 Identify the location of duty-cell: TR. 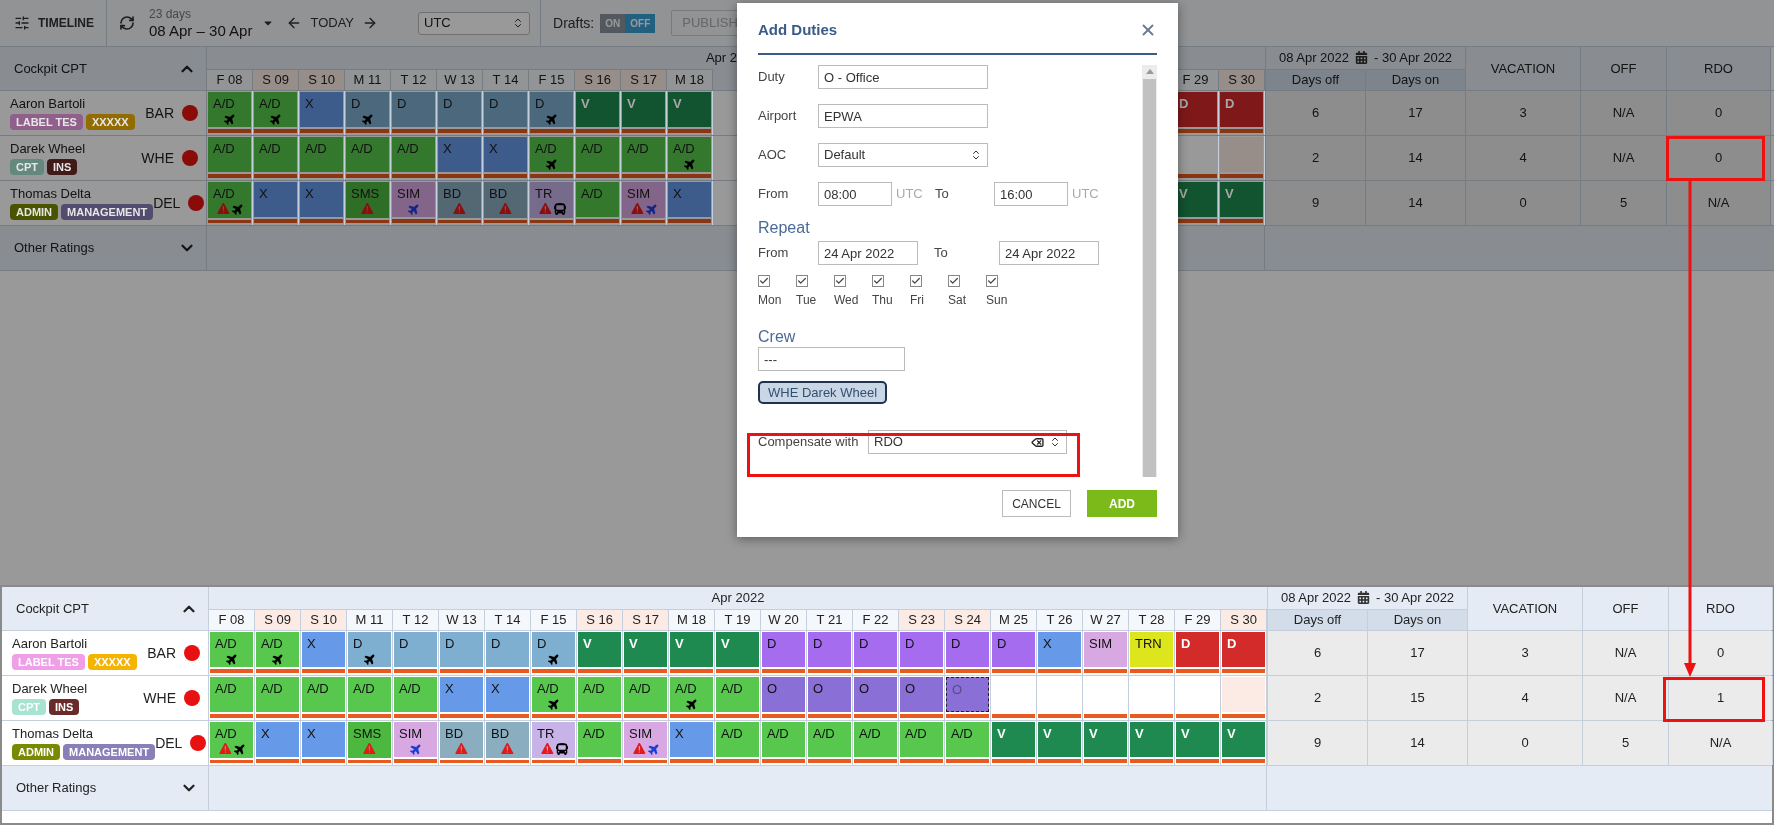
(551, 200).